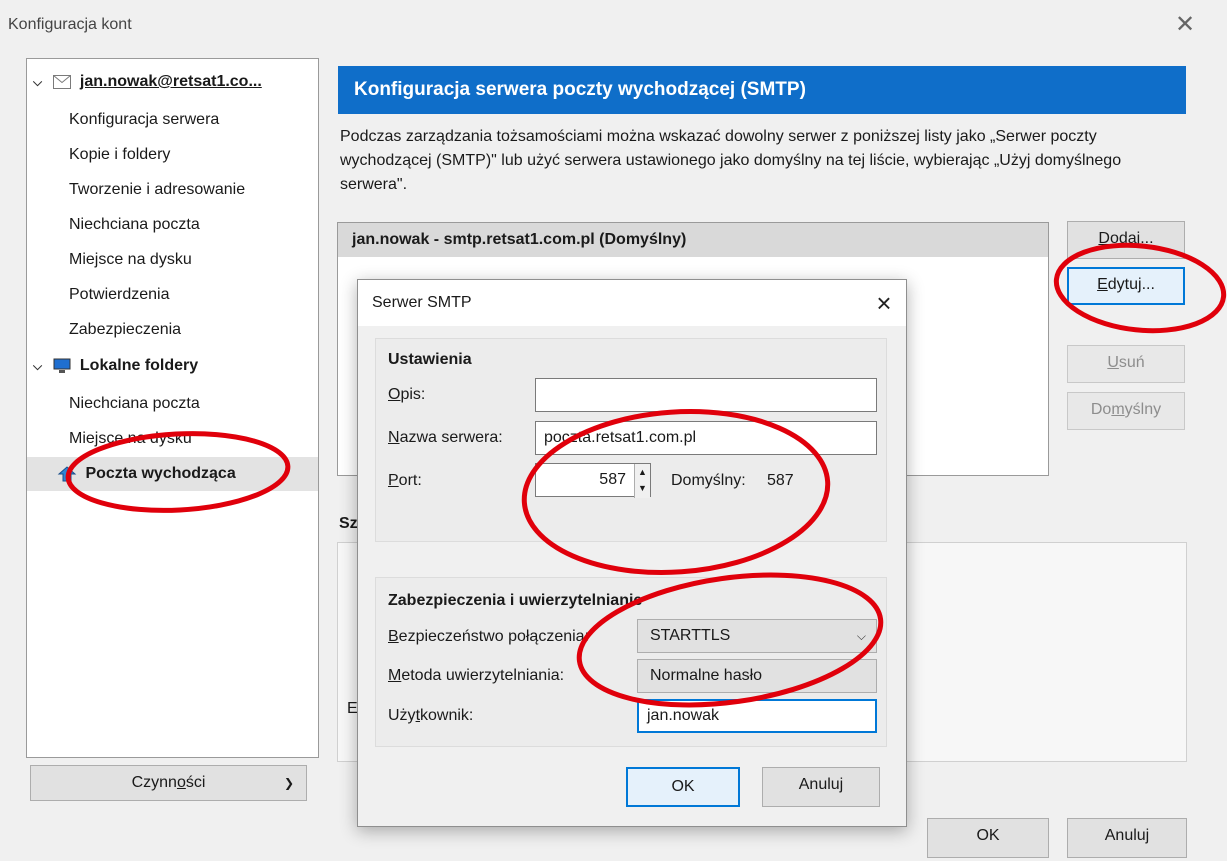 This screenshot has height=861, width=1227. Describe the element at coordinates (445, 437) in the screenshot. I see `server-name-label: Nazwa serwera:` at that location.